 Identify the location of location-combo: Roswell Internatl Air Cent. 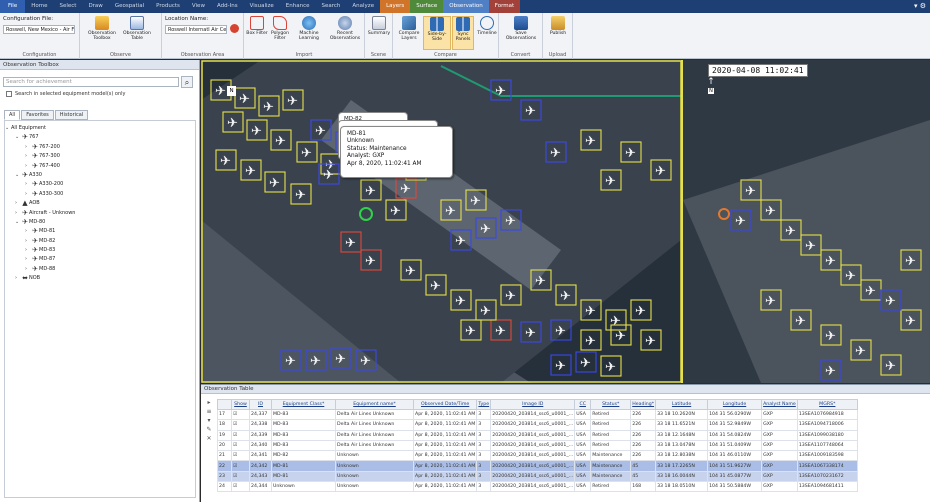
(196, 29).